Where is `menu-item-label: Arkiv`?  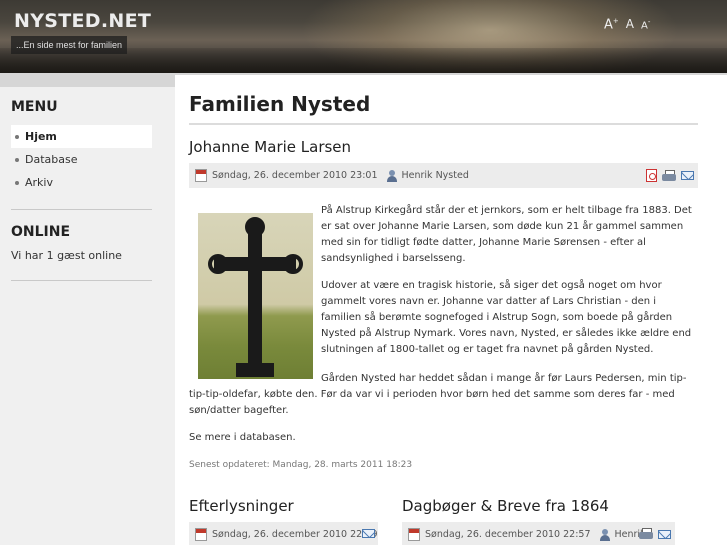 menu-item-label: Arkiv is located at coordinates (39, 182).